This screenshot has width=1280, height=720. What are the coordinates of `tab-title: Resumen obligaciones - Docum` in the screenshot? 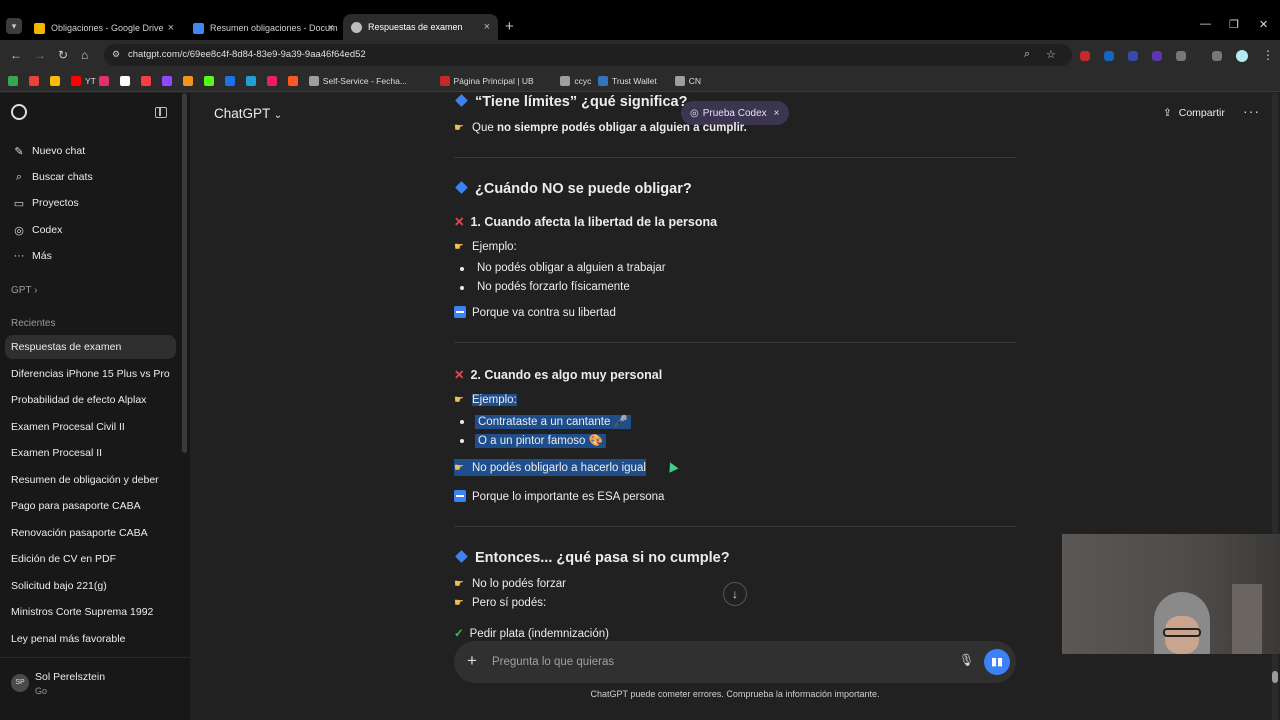 It's located at (274, 28).